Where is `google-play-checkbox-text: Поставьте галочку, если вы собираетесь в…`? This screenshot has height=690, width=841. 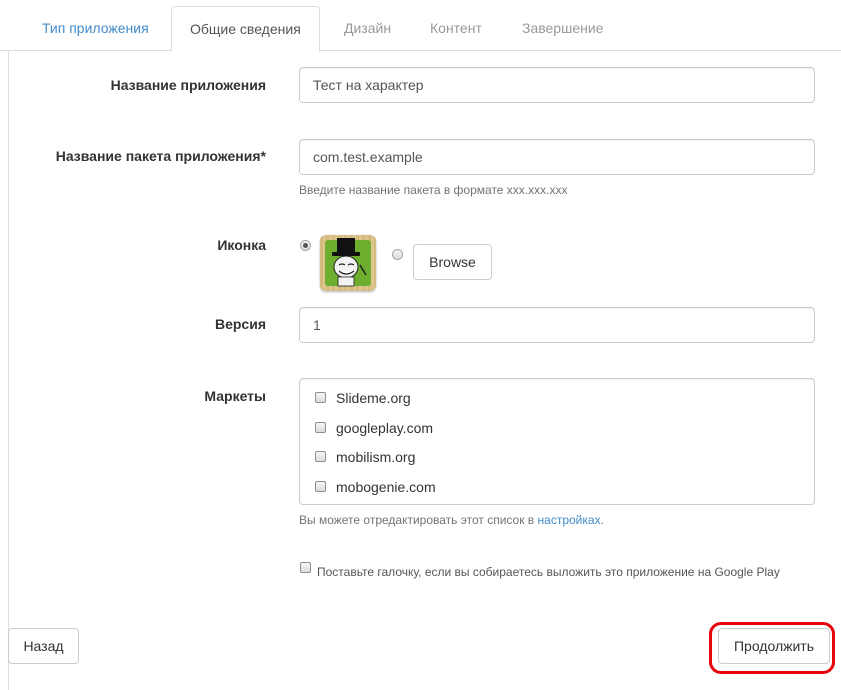
google-play-checkbox-text: Поставьте галочку, если вы собираетесь в… is located at coordinates (548, 572).